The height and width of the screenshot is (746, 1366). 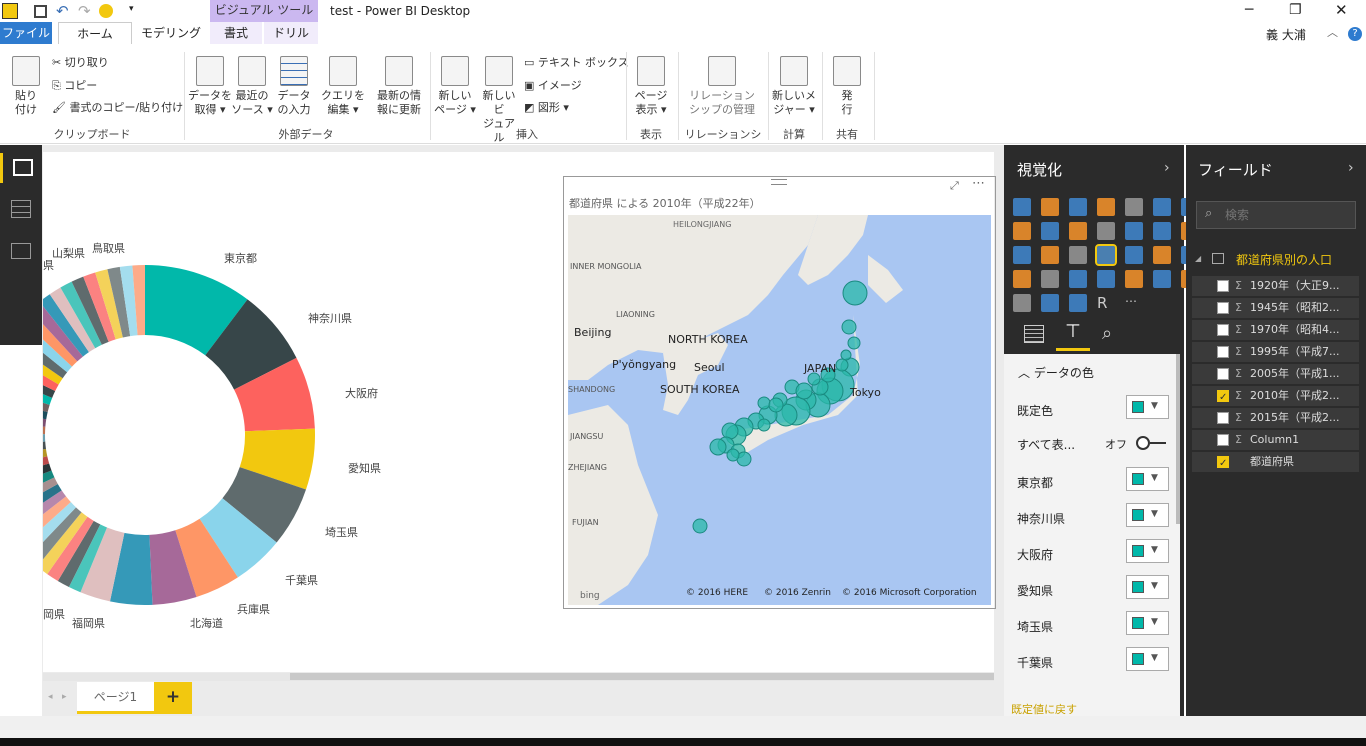 What do you see at coordinates (651, 86) in the screenshot?
I see `page-view-button: ページ 表示 ▾` at bounding box center [651, 86].